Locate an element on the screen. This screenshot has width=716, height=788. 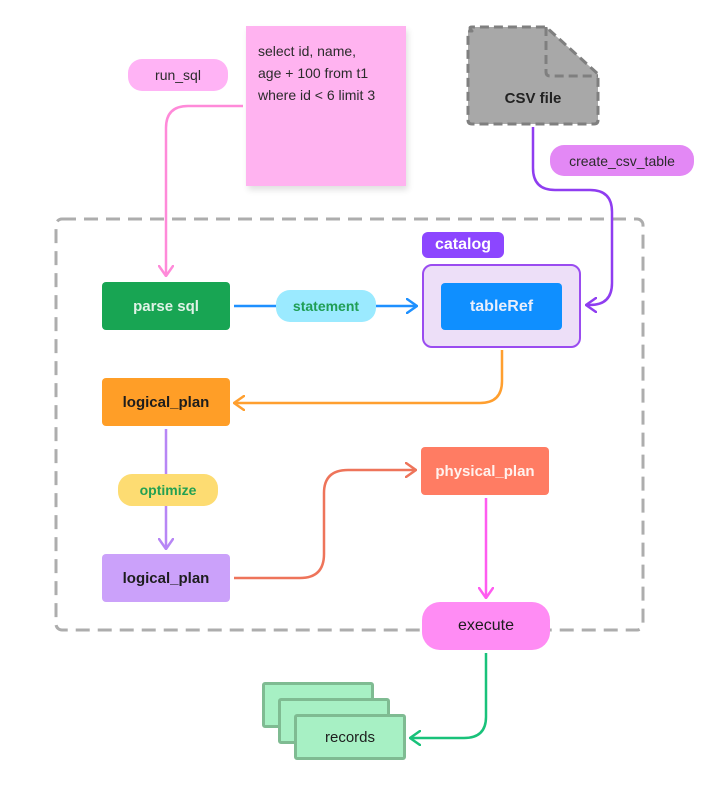
optimized-logical-plan-text: logical_plan is located at coordinates (166, 578).